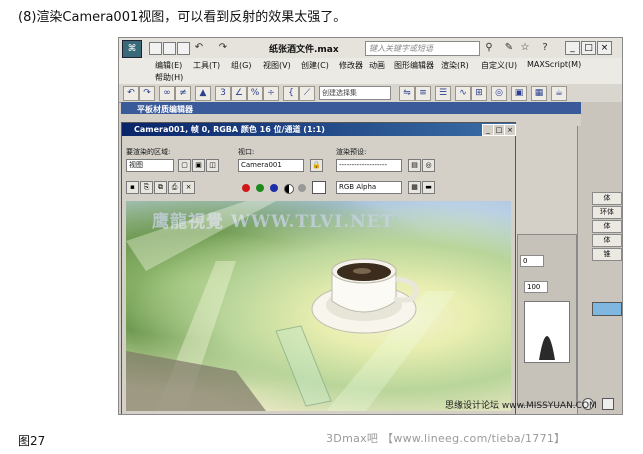 This screenshot has height=454, width=643. I want to click on param-field-2: 100, so click(536, 287).